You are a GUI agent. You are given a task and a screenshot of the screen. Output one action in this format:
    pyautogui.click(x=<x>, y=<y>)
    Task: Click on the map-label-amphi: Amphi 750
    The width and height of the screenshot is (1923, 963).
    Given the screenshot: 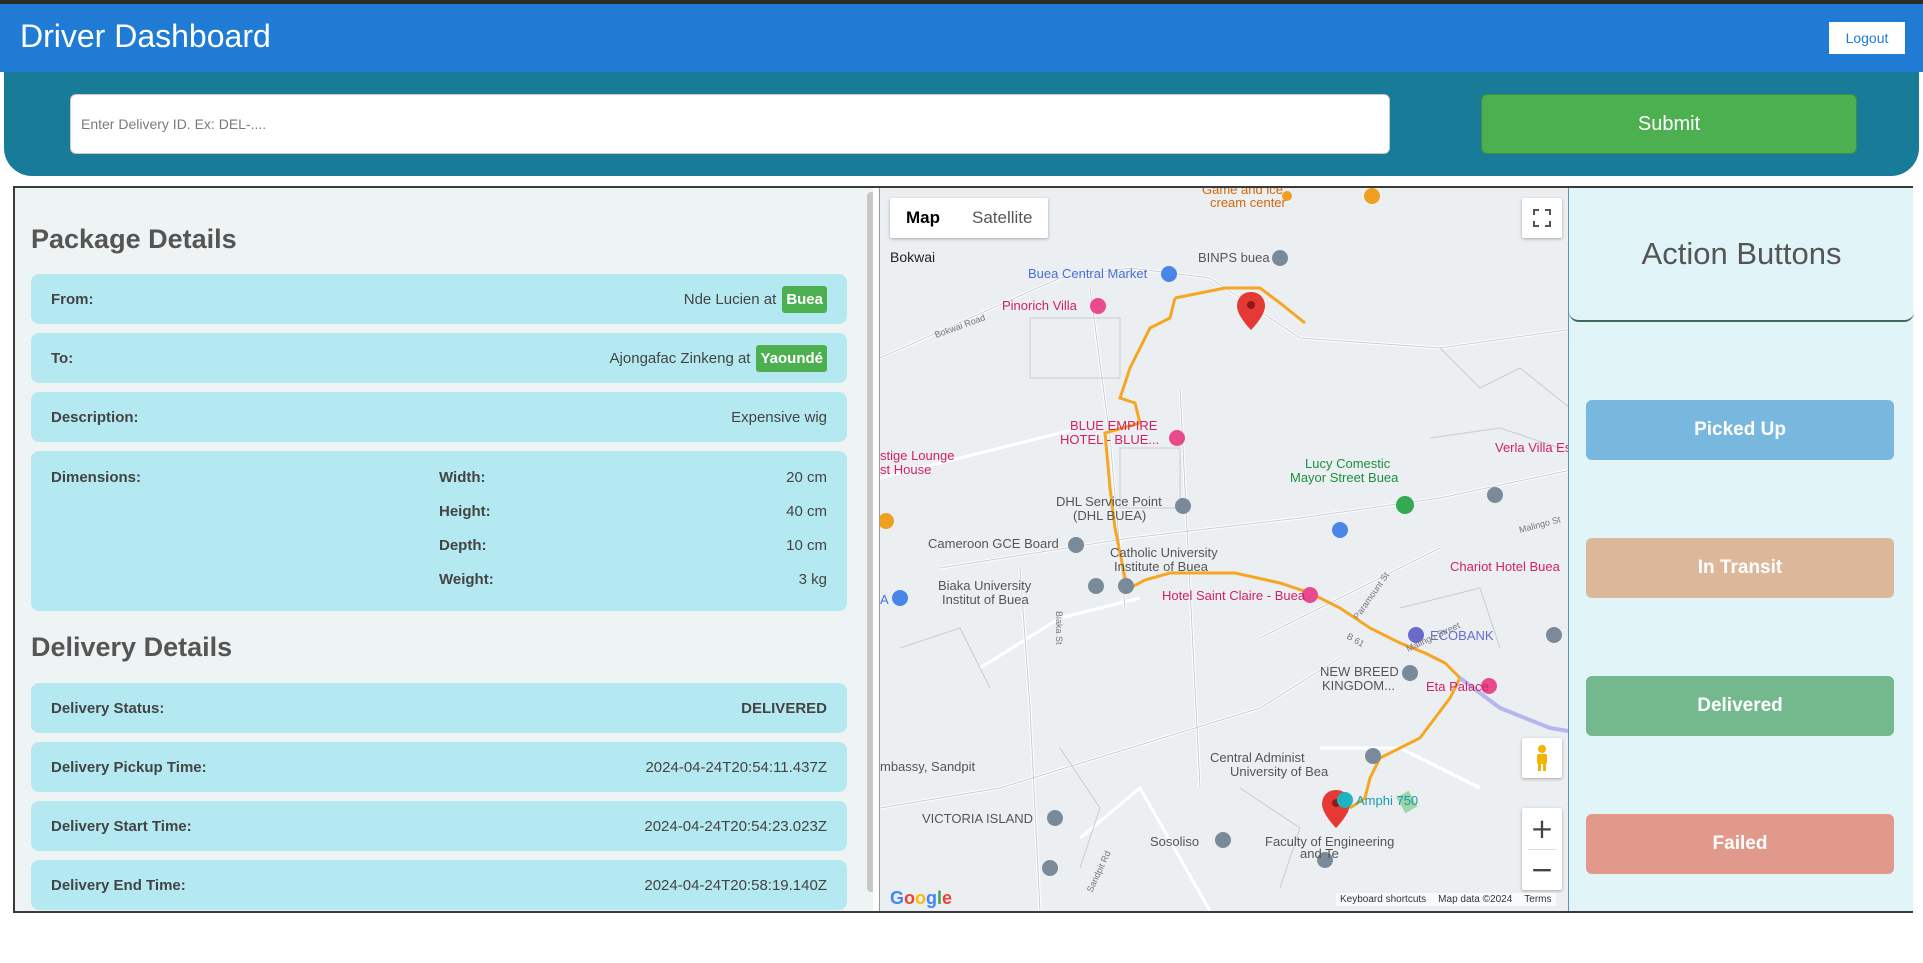 What is the action you would take?
    pyautogui.click(x=1387, y=800)
    